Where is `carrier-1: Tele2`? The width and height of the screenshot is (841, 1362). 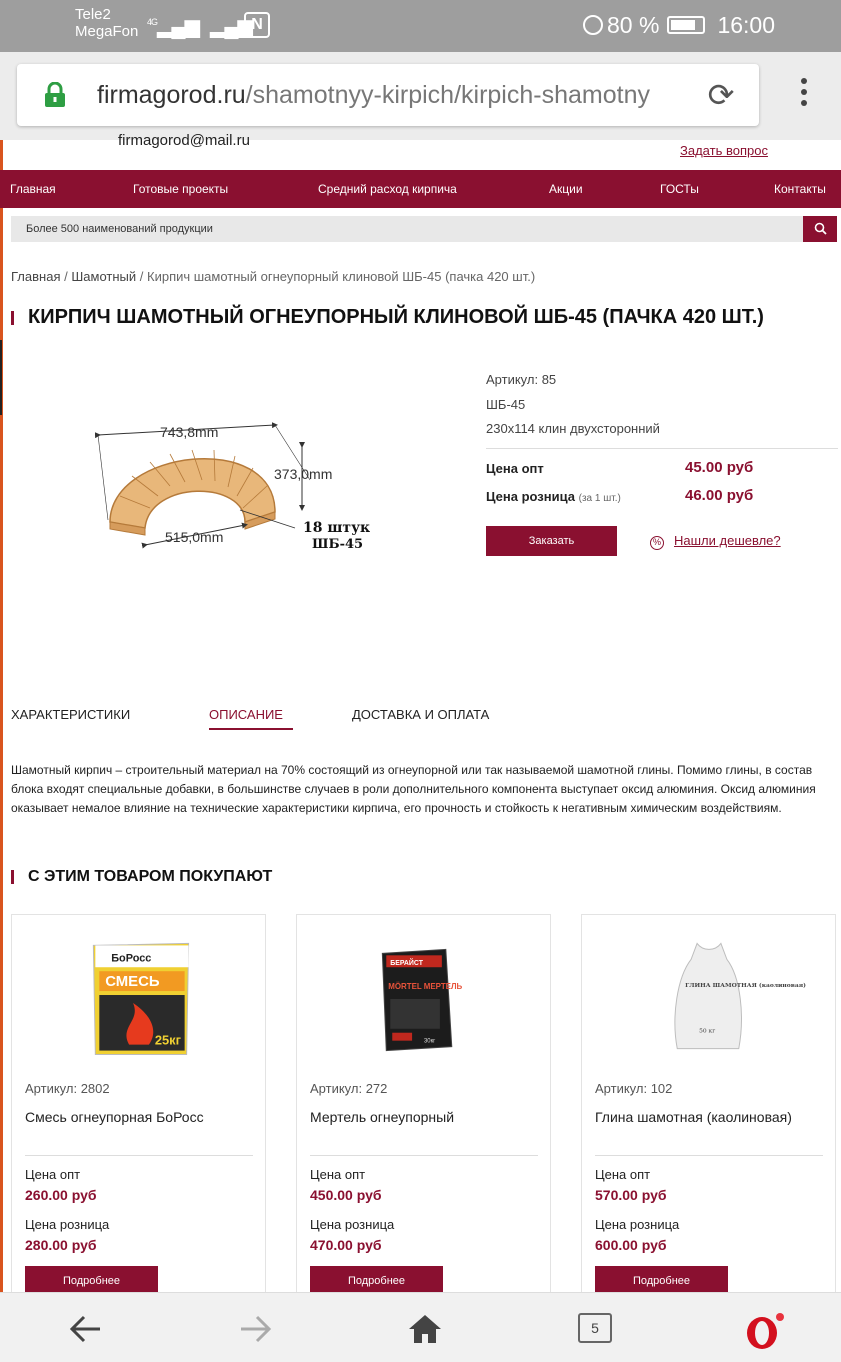 carrier-1: Tele2 is located at coordinates (93, 14).